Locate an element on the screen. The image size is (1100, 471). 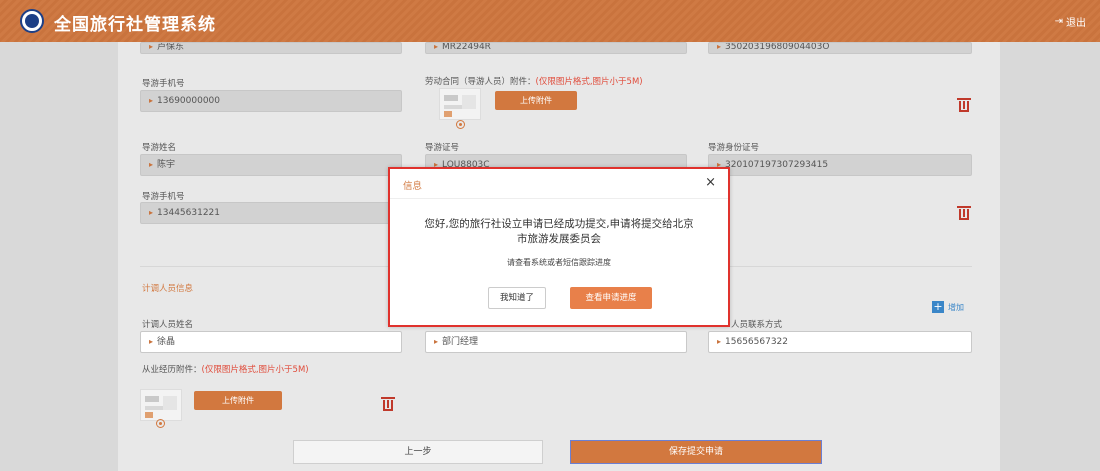
guide-cert-label: 导游证号 is located at coordinates (442, 148).